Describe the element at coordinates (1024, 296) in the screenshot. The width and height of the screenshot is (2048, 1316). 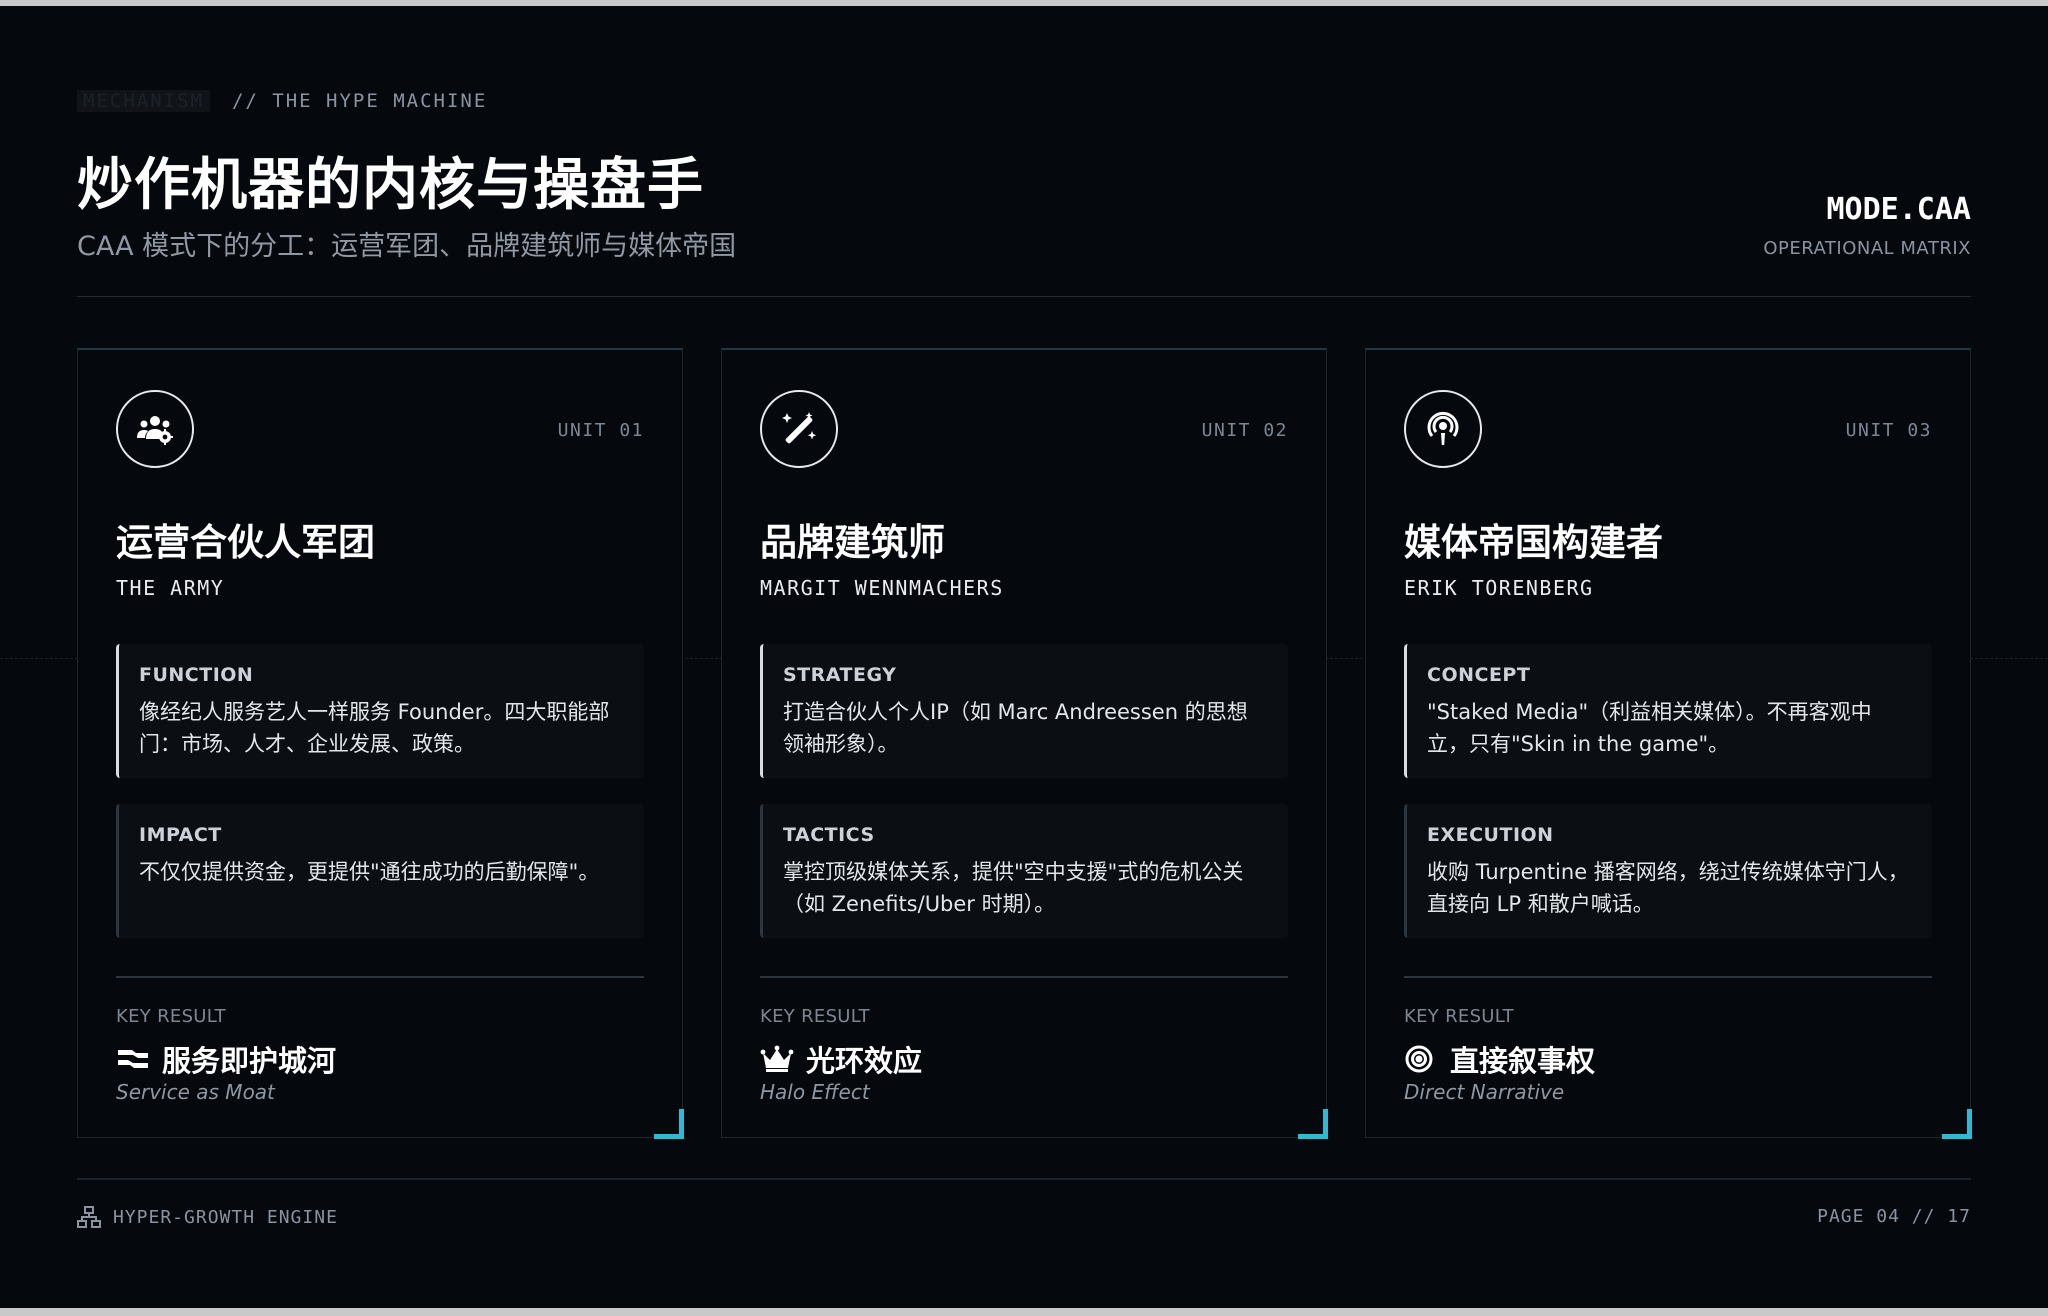
I see `header-divider` at that location.